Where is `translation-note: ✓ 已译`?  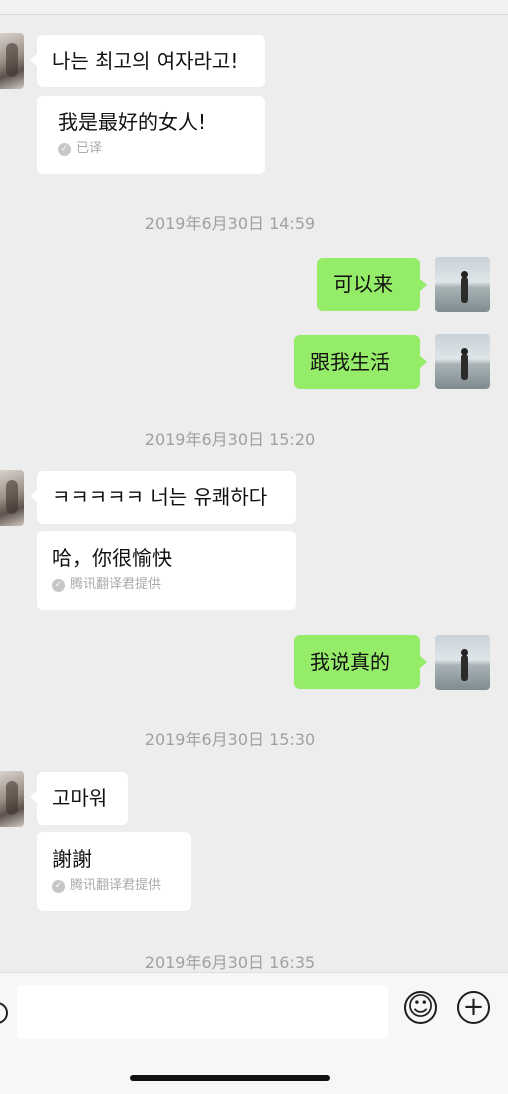
translation-note: ✓ 已译 is located at coordinates (154, 149).